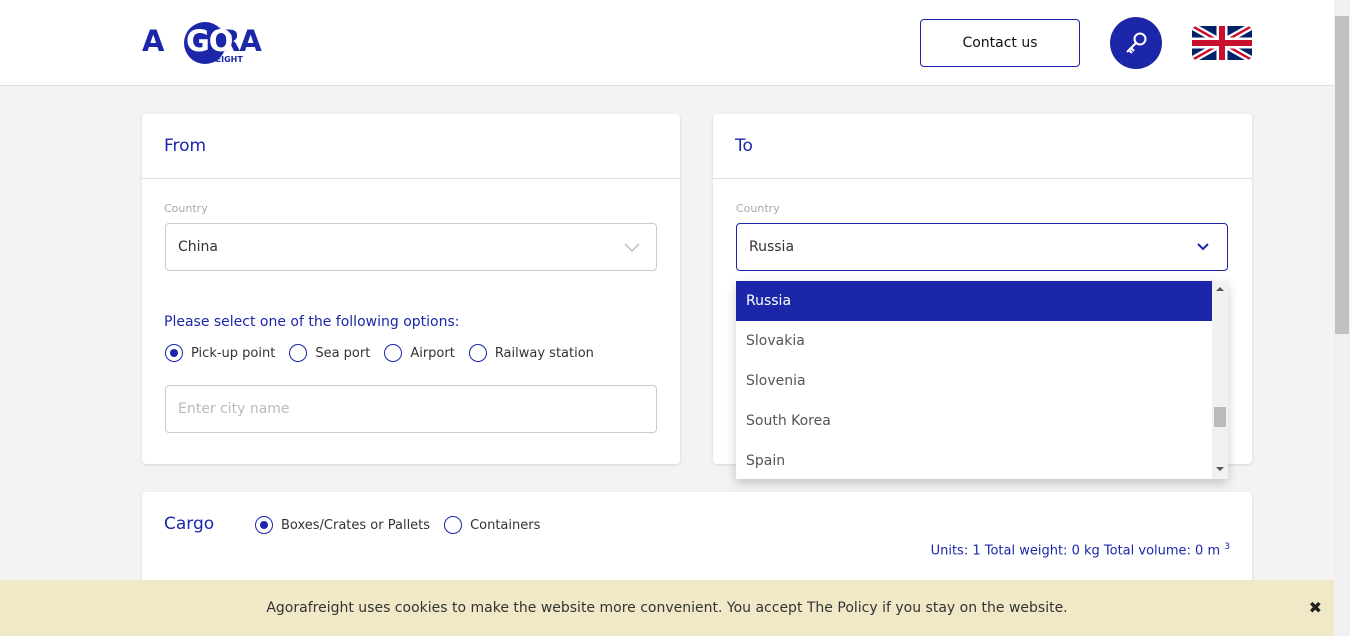 Image resolution: width=1350 pixels, height=636 pixels. I want to click on uk-flag-icon, so click(1222, 43).